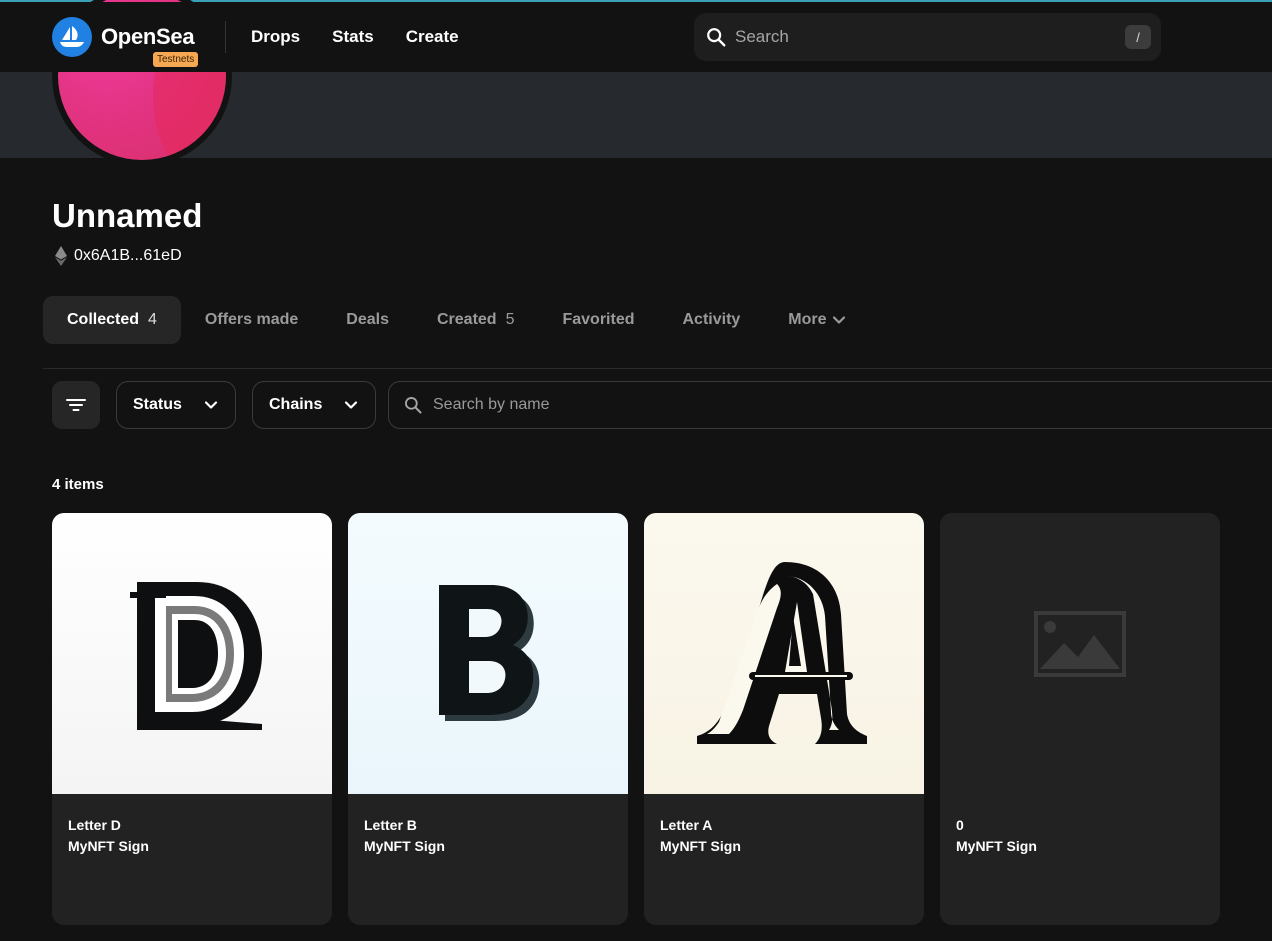  What do you see at coordinates (176, 59) in the screenshot?
I see `testnets-badge: Testnets` at bounding box center [176, 59].